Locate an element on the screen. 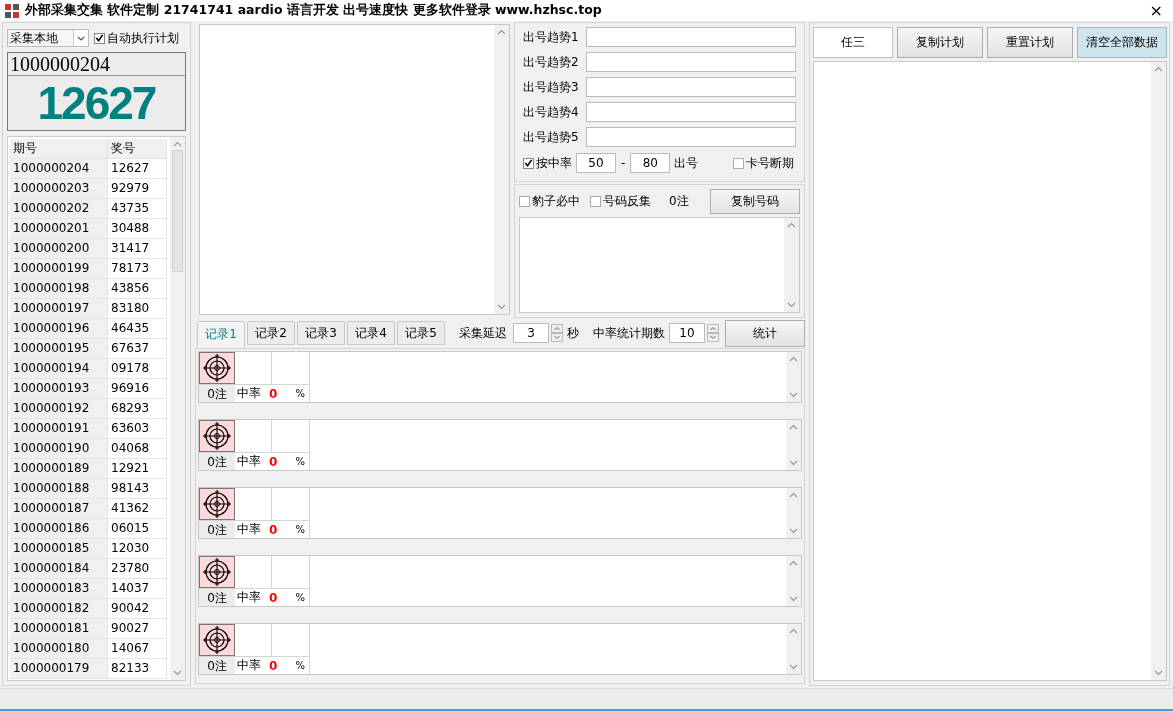  rate-label: 中率 is located at coordinates (249, 597).